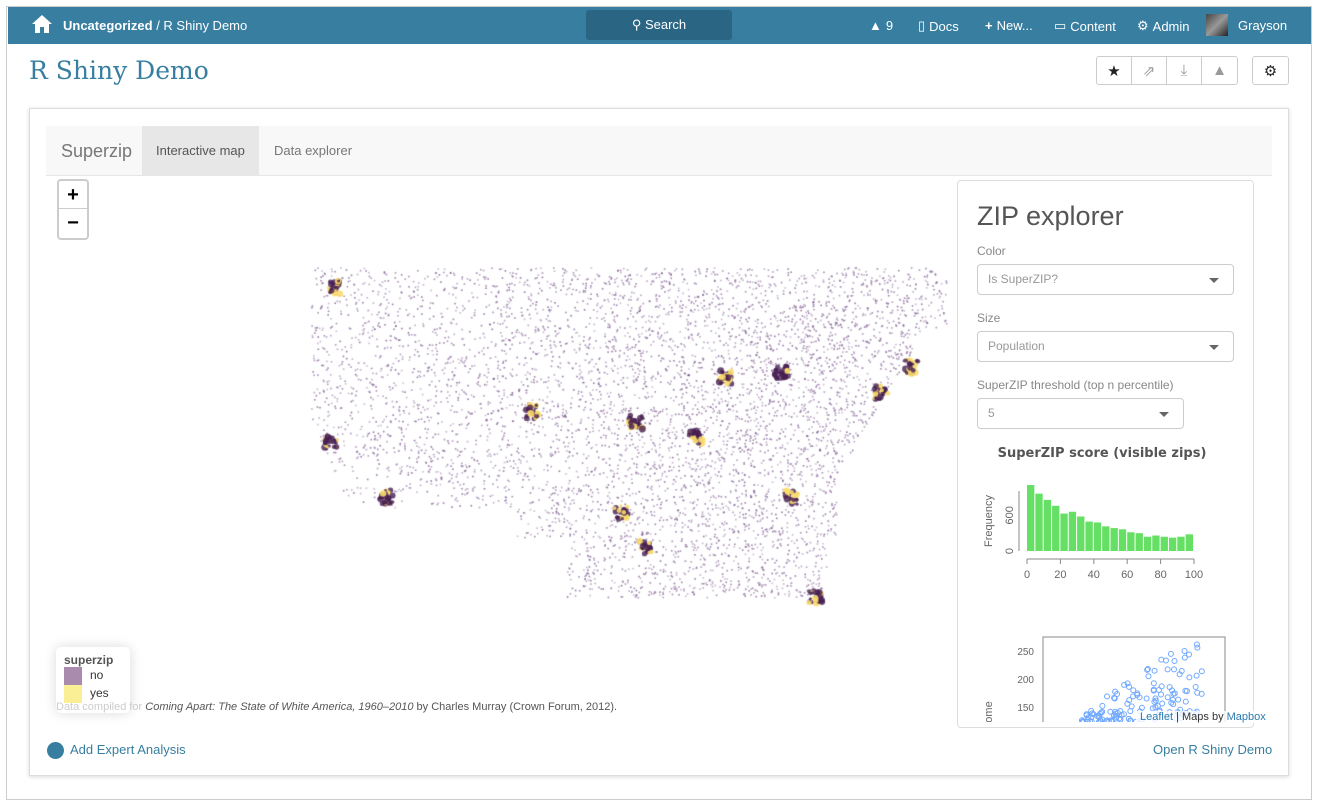 This screenshot has height=804, width=1318. I want to click on settings-group: ⚙, so click(1270, 70).